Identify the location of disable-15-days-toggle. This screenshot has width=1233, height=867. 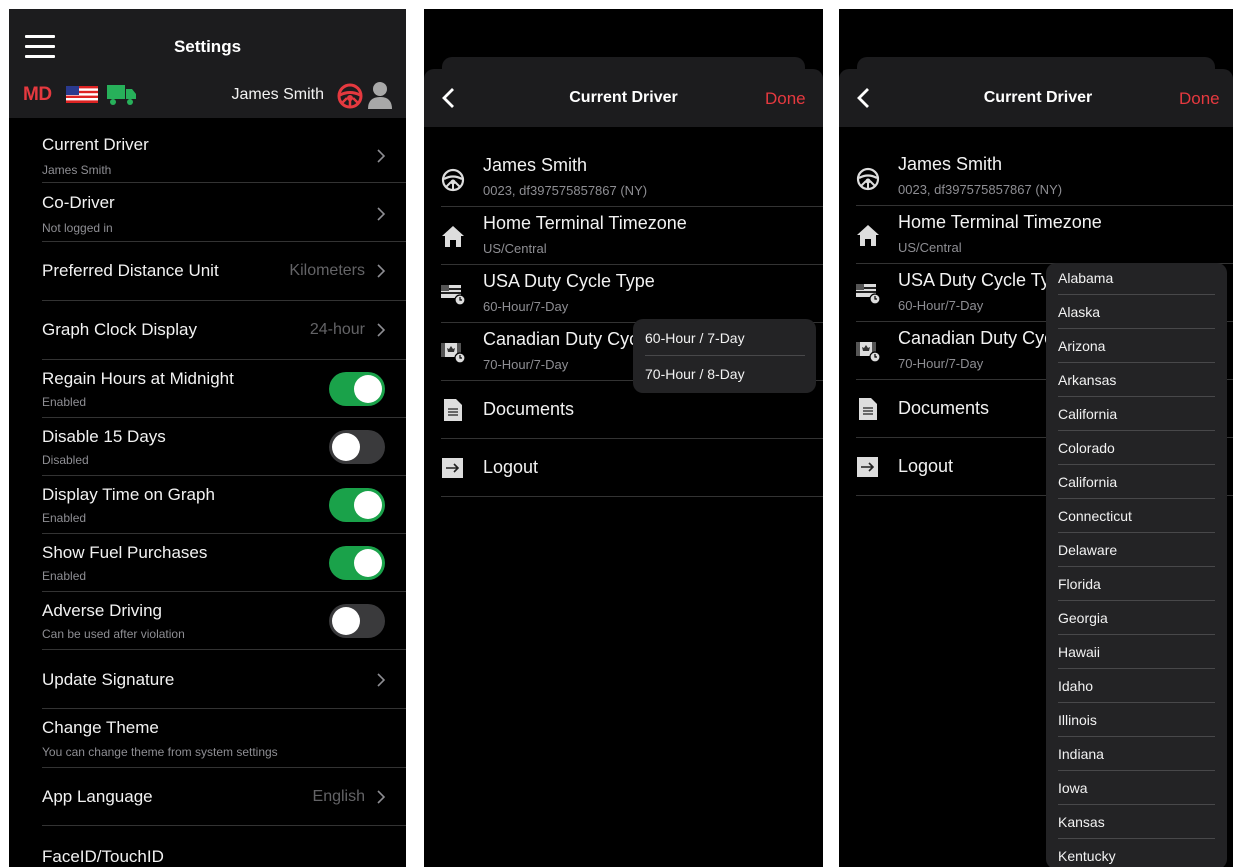
(357, 447).